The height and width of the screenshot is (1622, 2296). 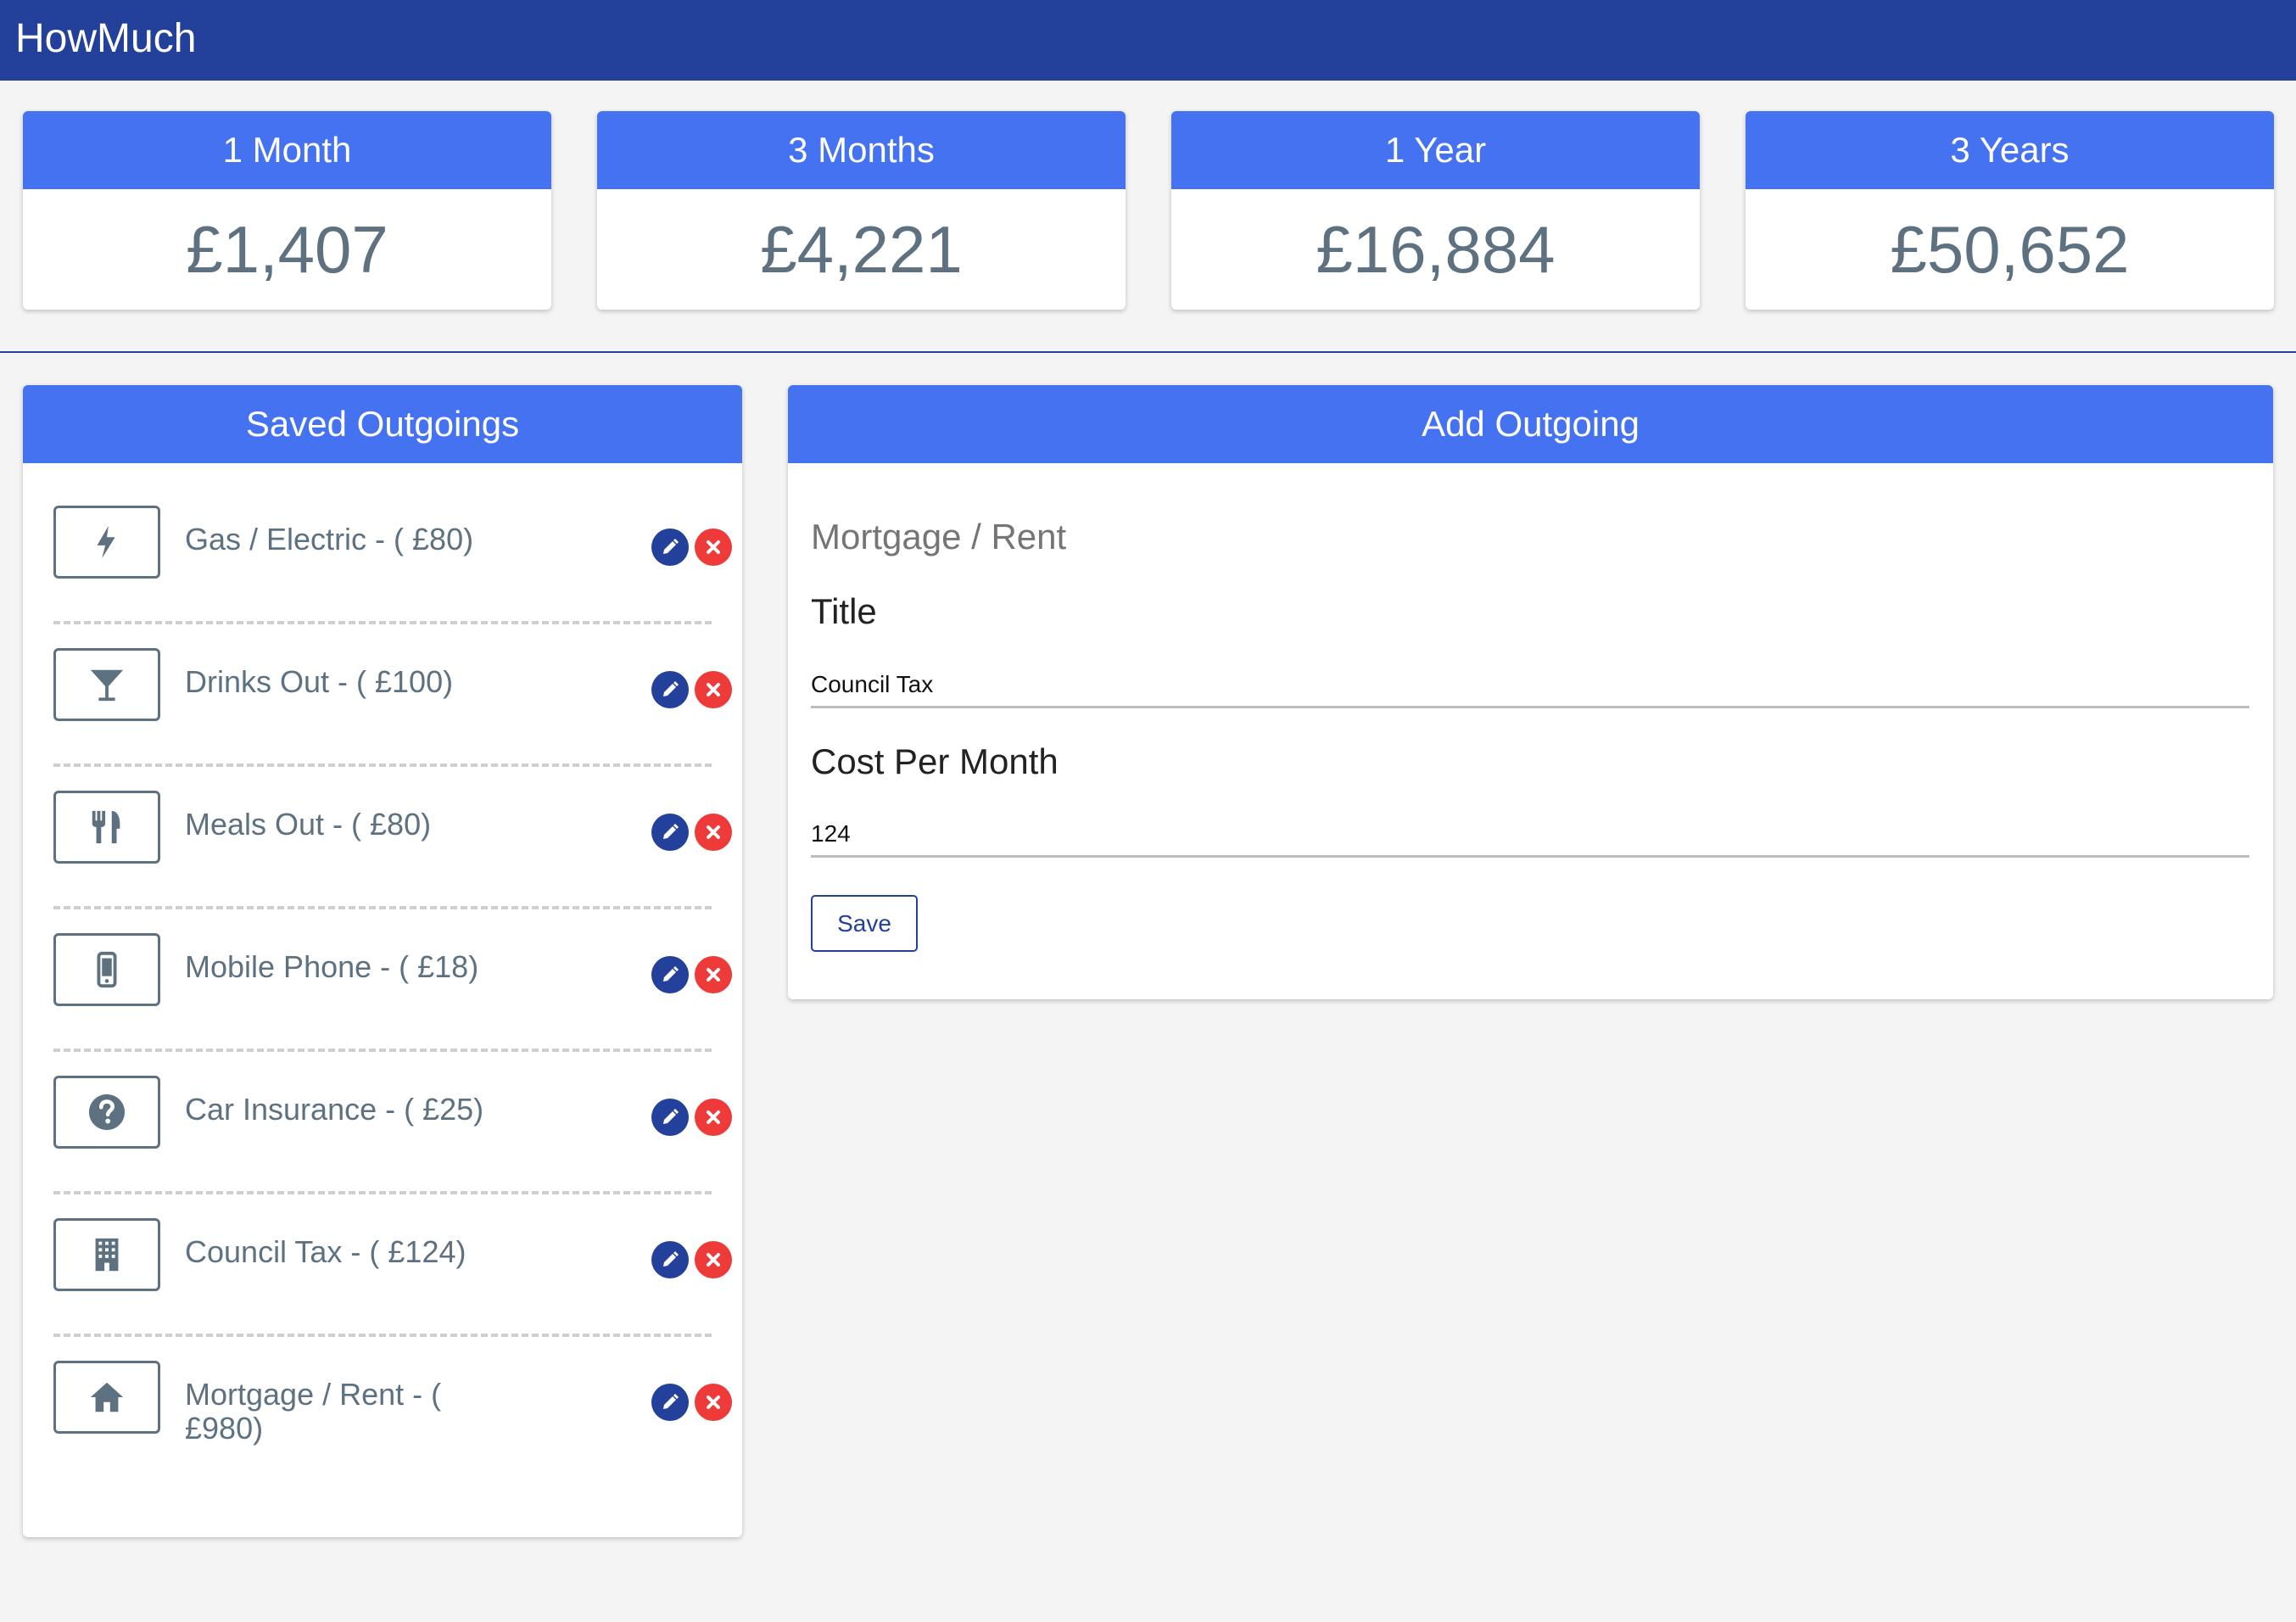 I want to click on stat-amount: £16,884, so click(x=1436, y=249).